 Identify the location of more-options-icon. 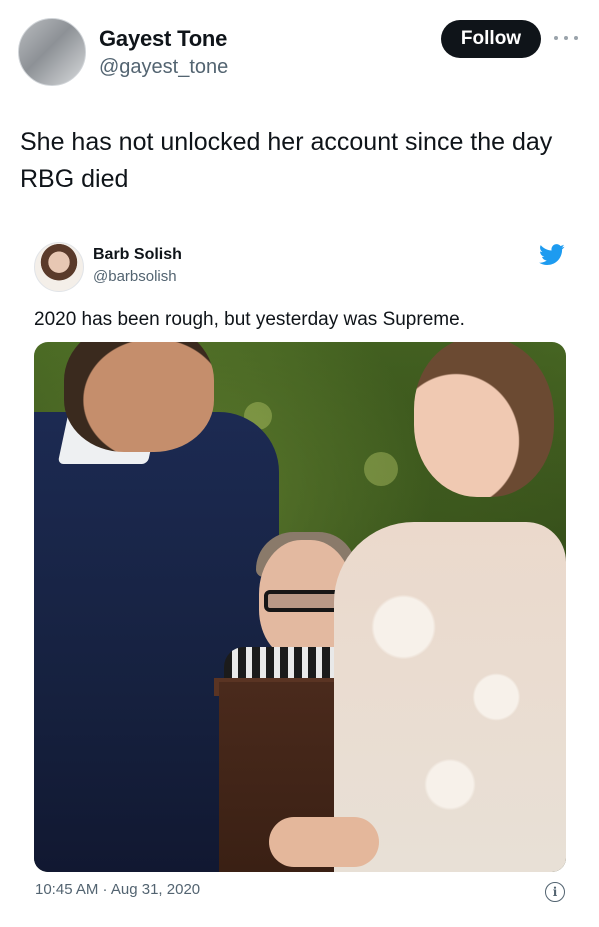
(566, 38).